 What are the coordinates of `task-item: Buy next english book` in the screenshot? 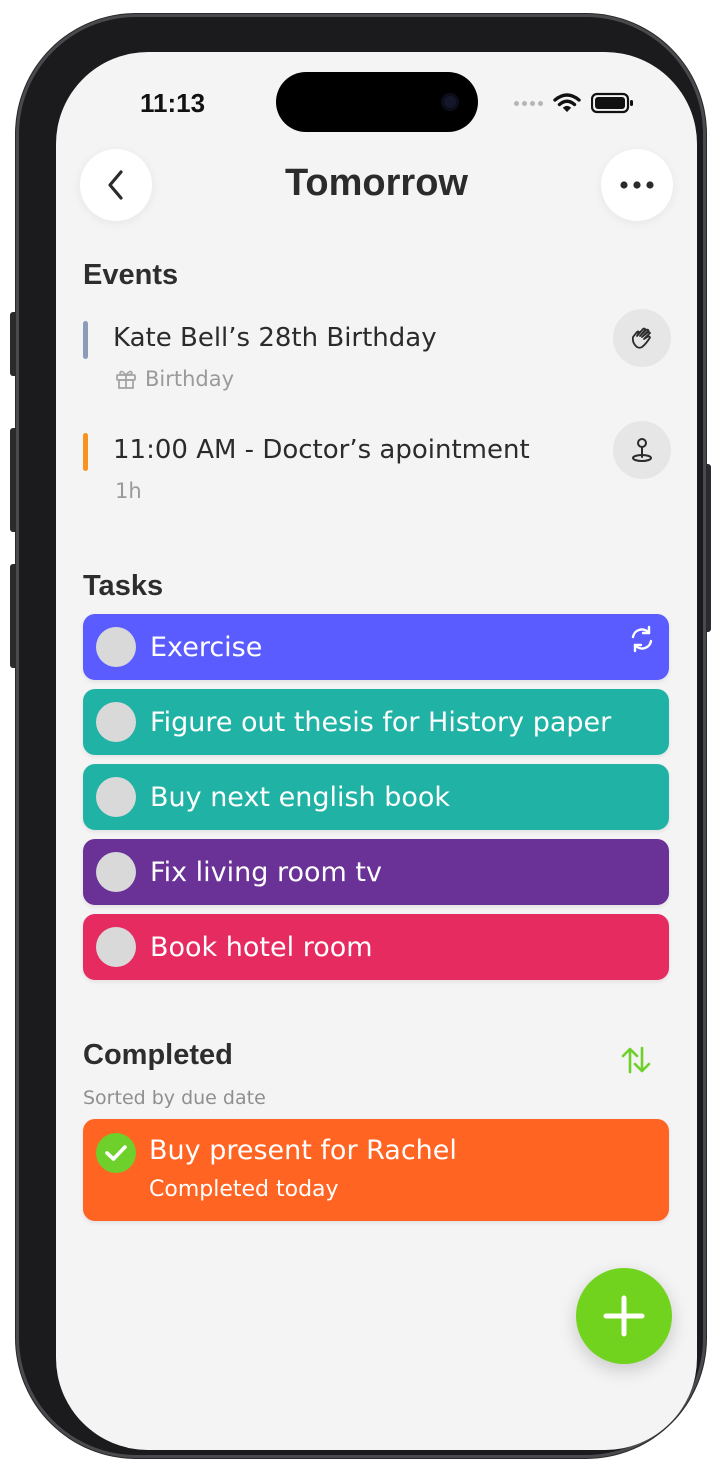 It's located at (376, 797).